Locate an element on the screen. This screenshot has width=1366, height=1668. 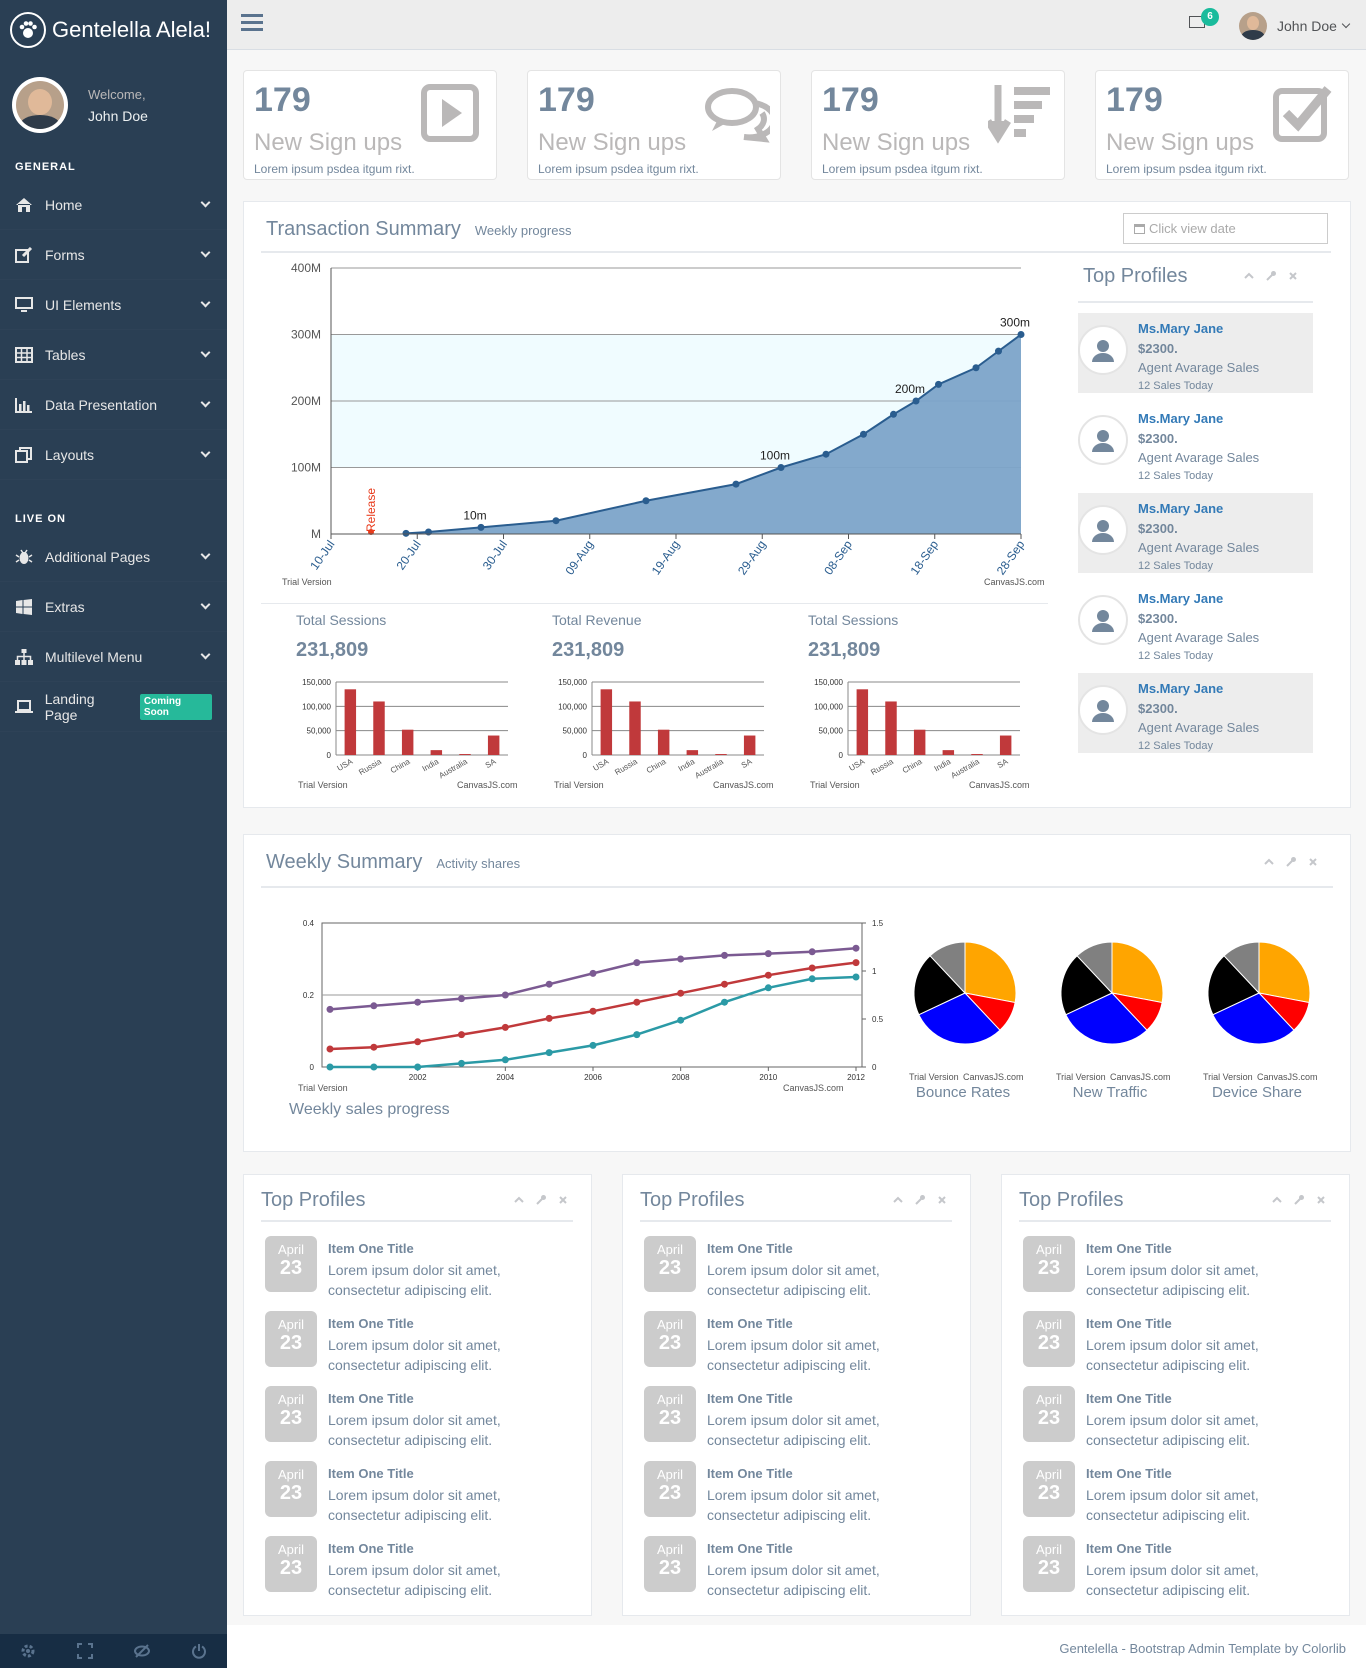
sidebar-item-home: Home is located at coordinates (113, 205).